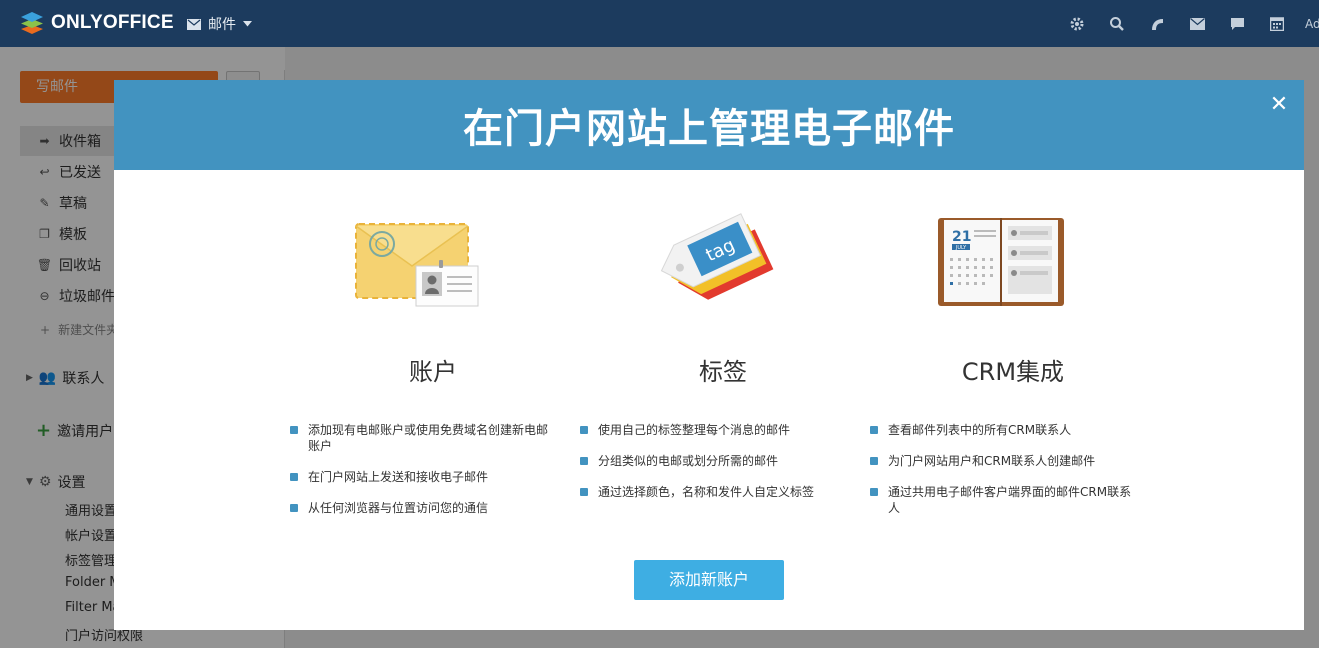 The width and height of the screenshot is (1319, 648). Describe the element at coordinates (112, 22) in the screenshot. I see `logo-text: ONLYOFFICE` at that location.